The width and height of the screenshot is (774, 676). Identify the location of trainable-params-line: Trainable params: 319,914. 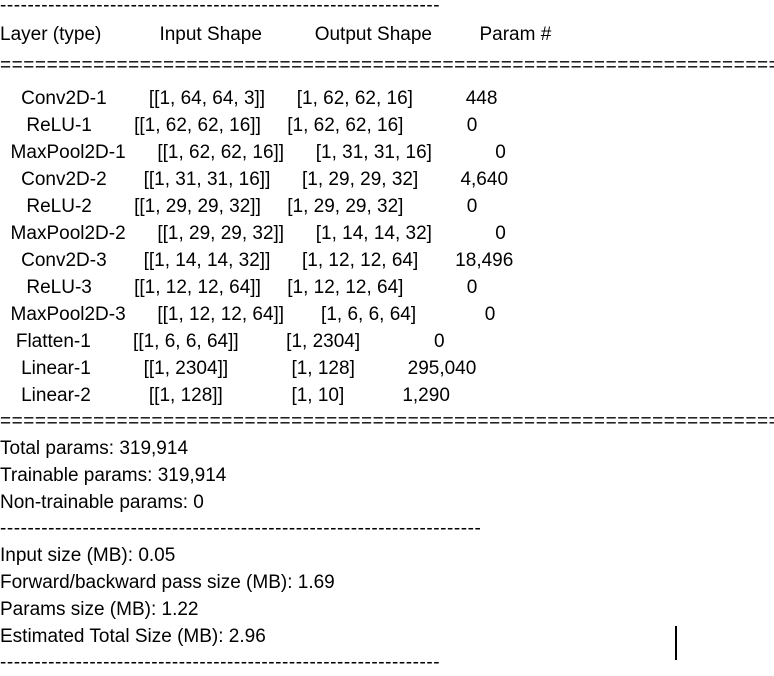
(113, 475).